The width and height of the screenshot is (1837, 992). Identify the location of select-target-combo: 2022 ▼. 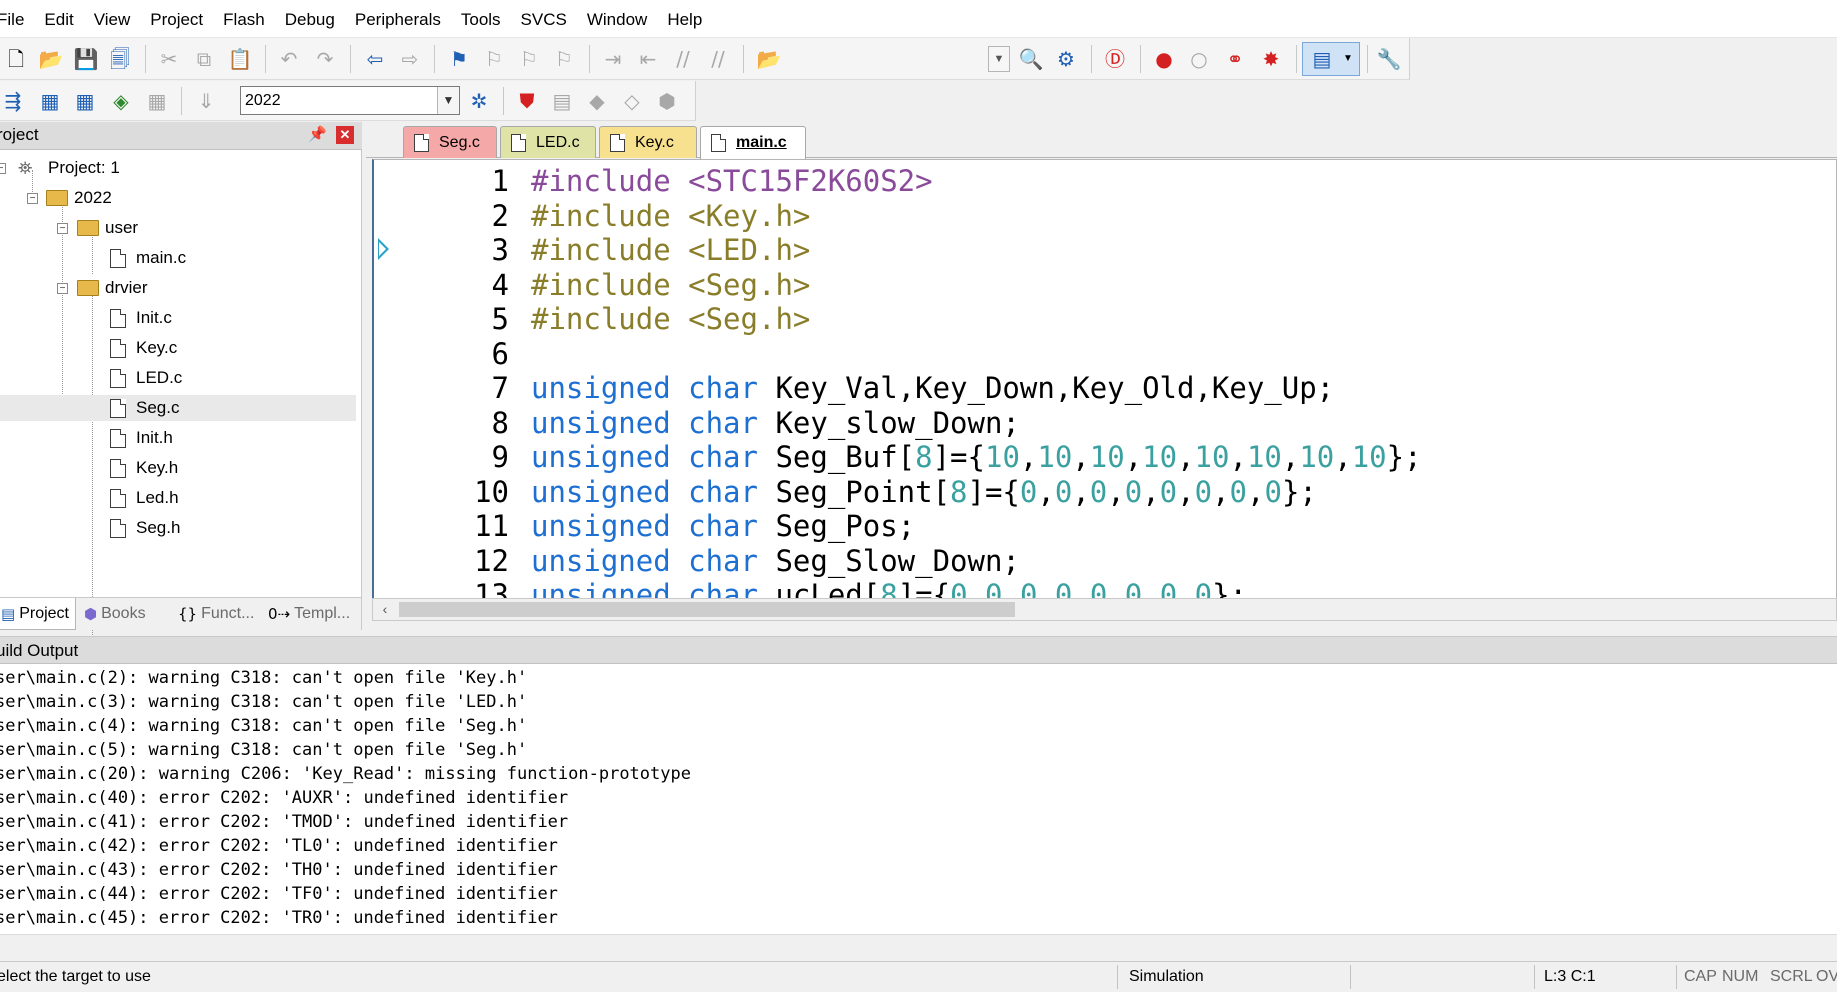
(350, 100).